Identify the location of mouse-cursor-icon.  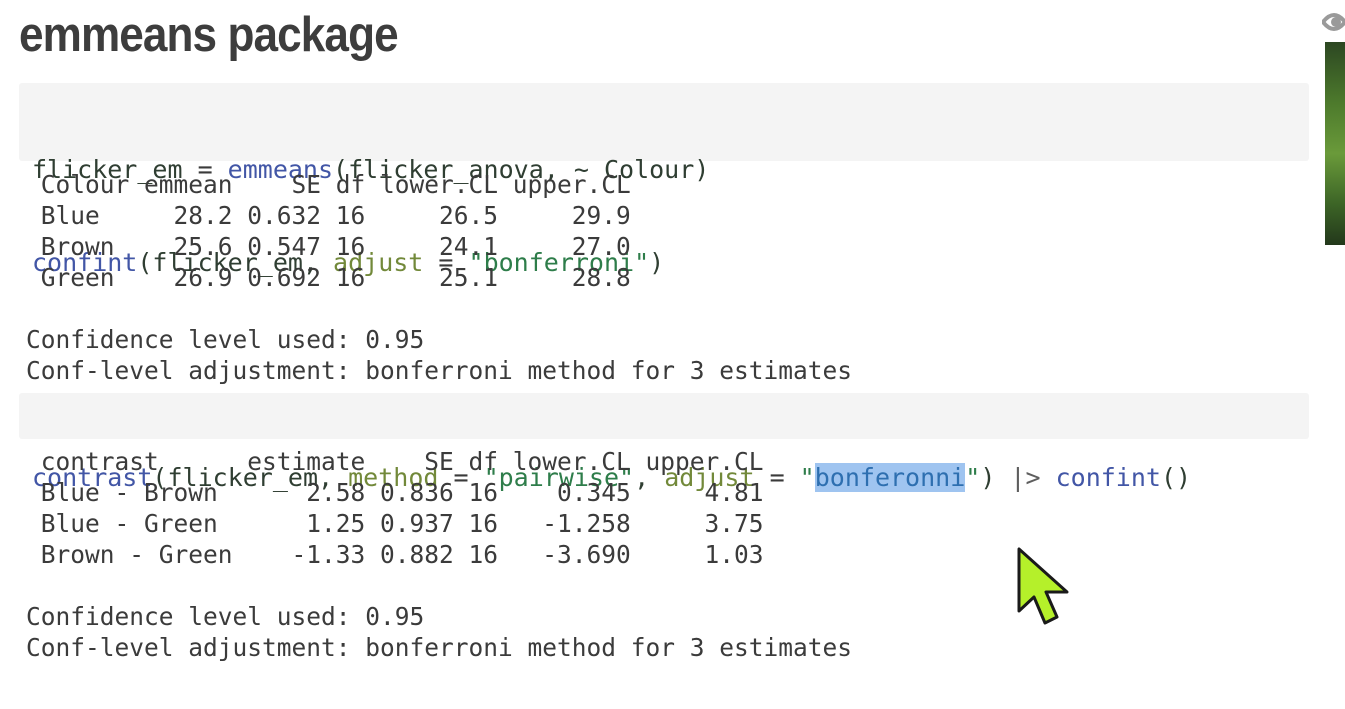
(1043, 586).